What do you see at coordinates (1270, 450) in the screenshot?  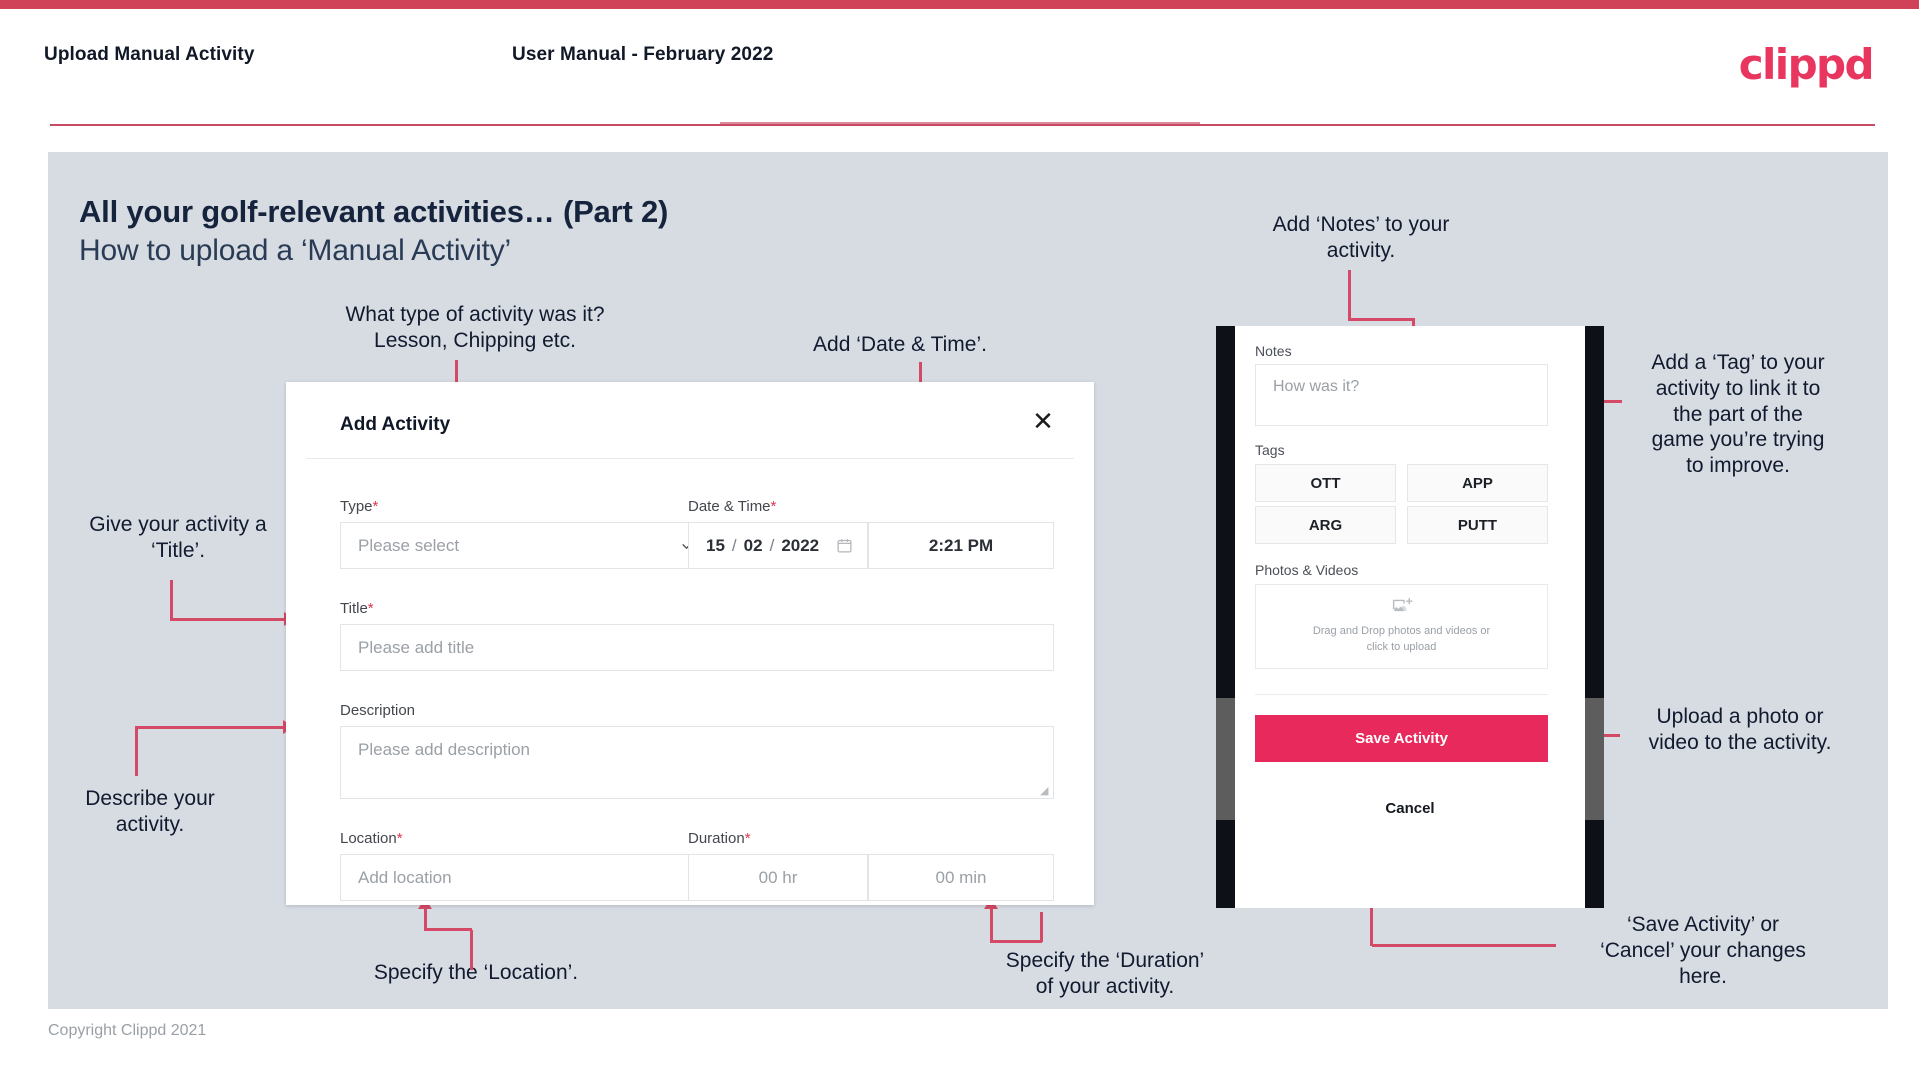 I see `tags-label: Tags` at bounding box center [1270, 450].